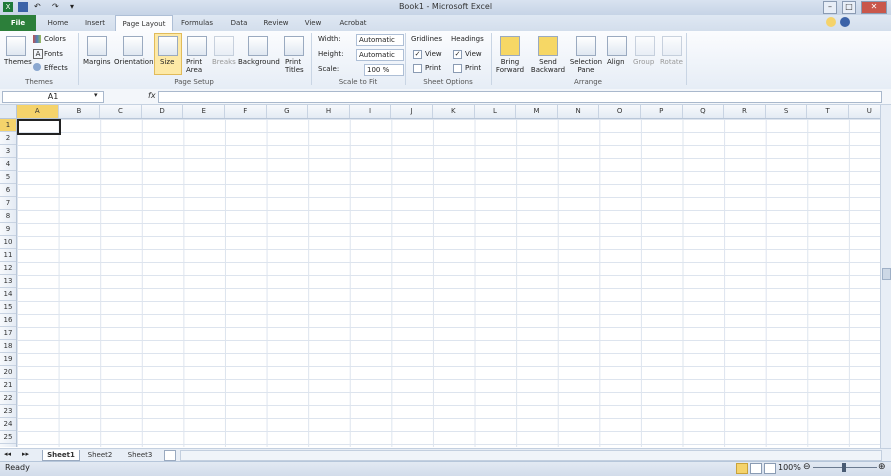 The width and height of the screenshot is (891, 476). Describe the element at coordinates (134, 62) in the screenshot. I see `orientation-button: Orientation` at that location.